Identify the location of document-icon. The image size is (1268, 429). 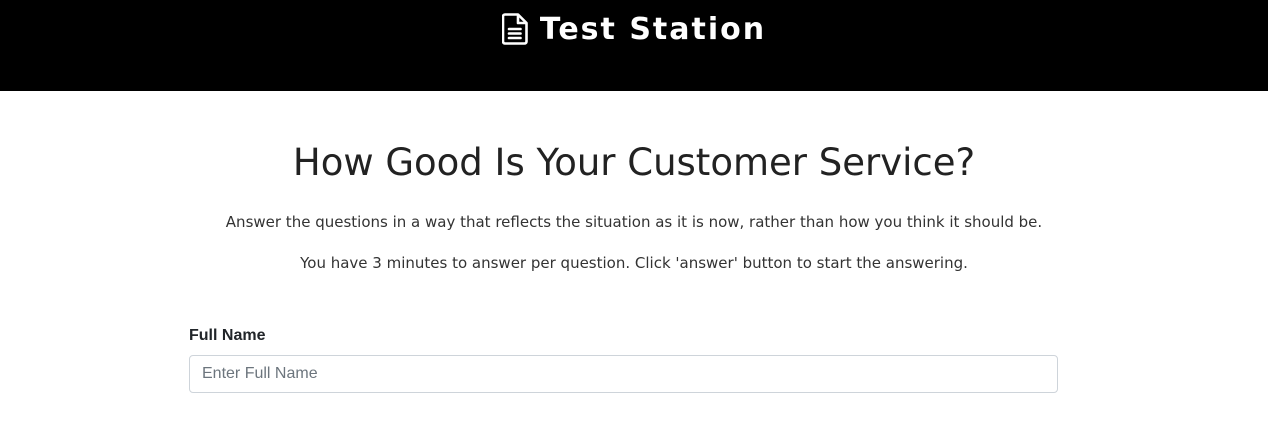
(514, 34).